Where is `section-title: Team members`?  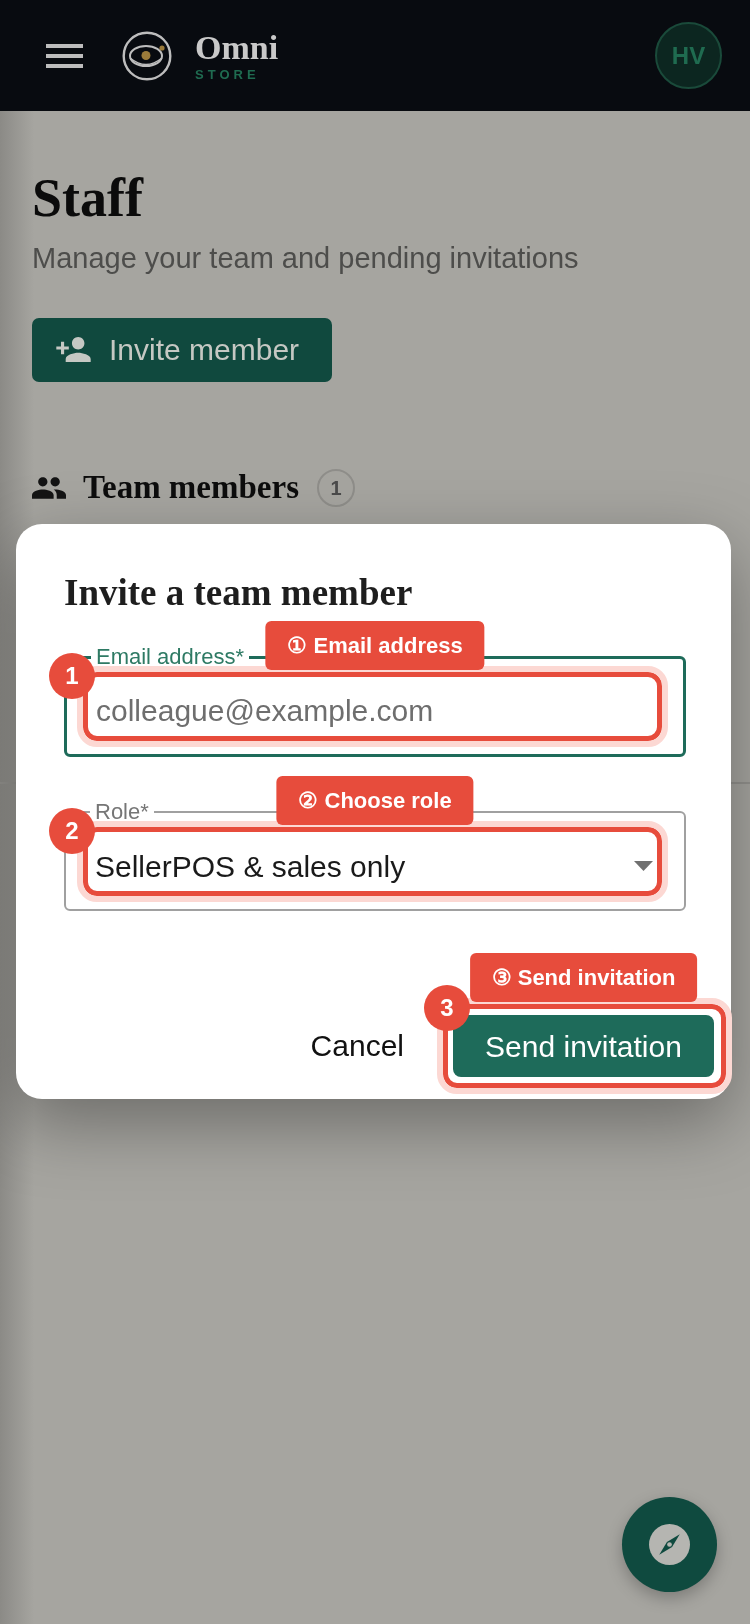
section-title: Team members is located at coordinates (191, 487).